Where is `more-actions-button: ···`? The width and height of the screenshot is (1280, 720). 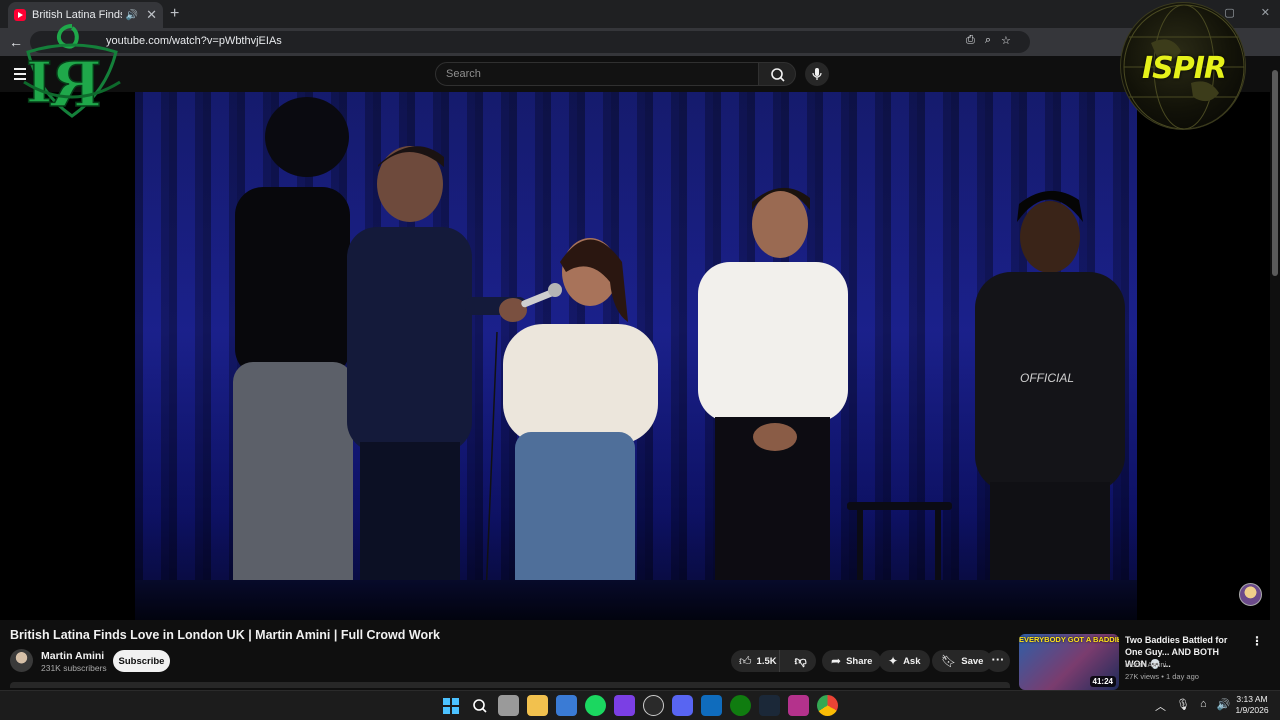 more-actions-button: ··· is located at coordinates (998, 661).